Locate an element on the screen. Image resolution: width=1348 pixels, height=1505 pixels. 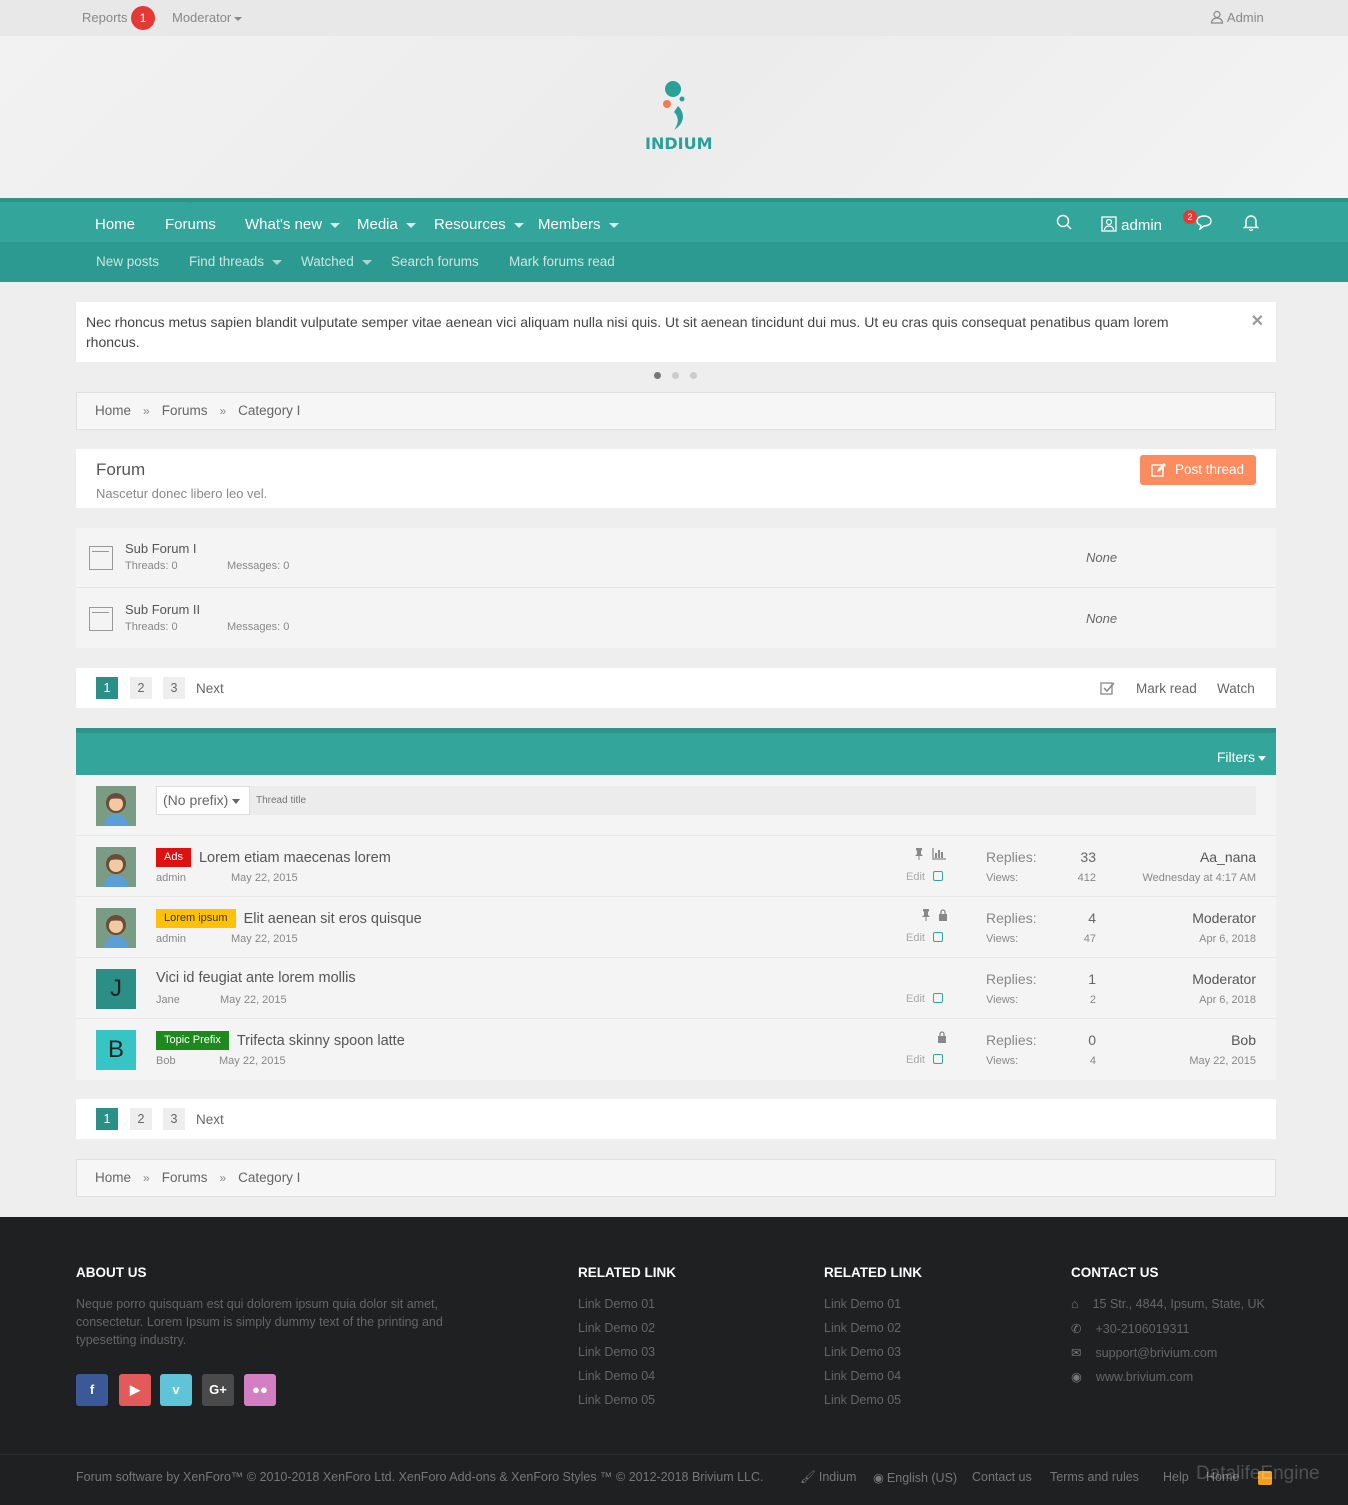
thread-prefix: Topic Prefix is located at coordinates (192, 1040).